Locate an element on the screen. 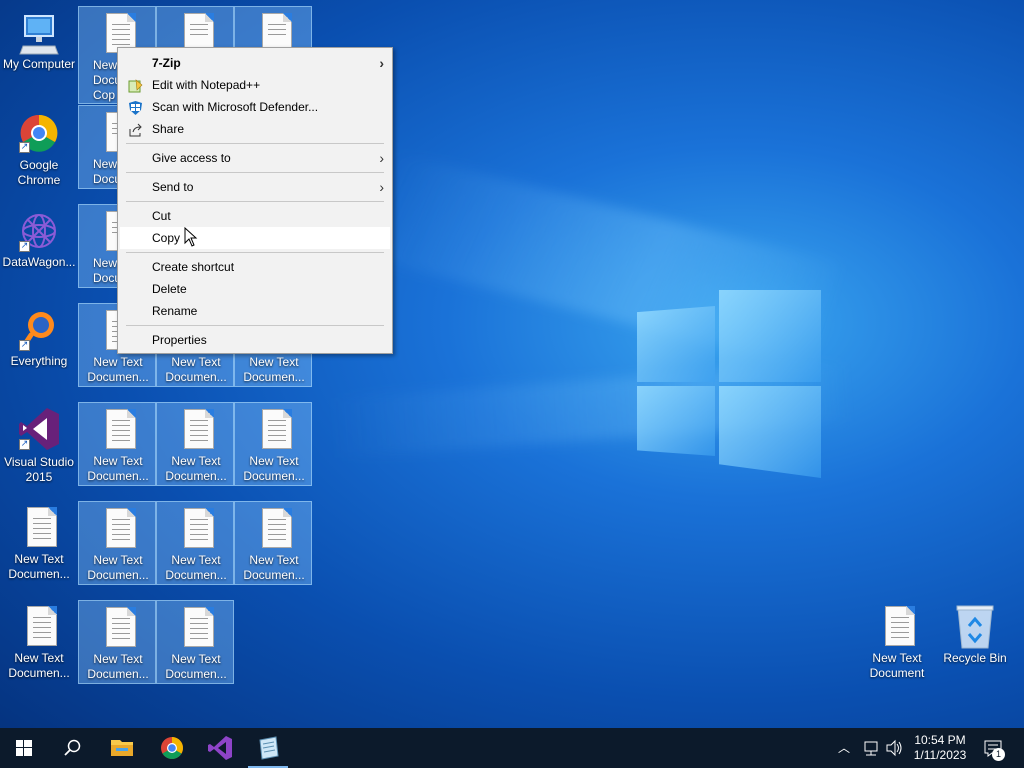 Image resolution: width=1024 pixels, height=768 pixels. menu-item-cut: Cut is located at coordinates (255, 216).